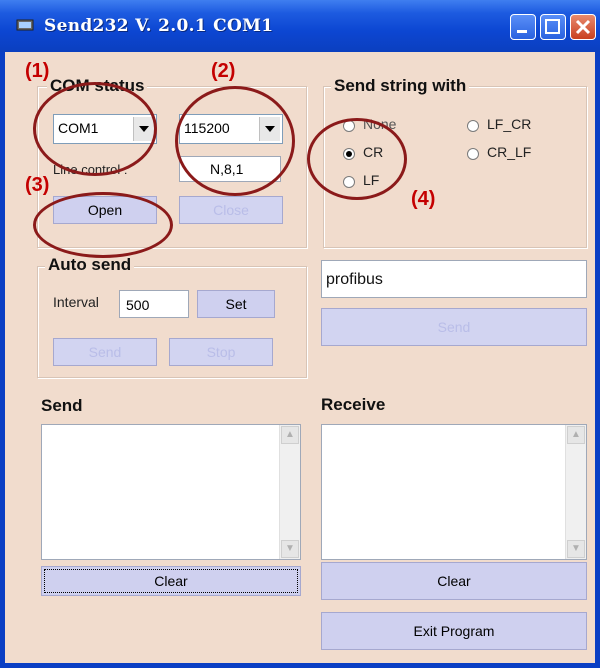 Image resolution: width=600 pixels, height=668 pixels. What do you see at coordinates (37, 185) in the screenshot?
I see `annotation-3: (3)` at bounding box center [37, 185].